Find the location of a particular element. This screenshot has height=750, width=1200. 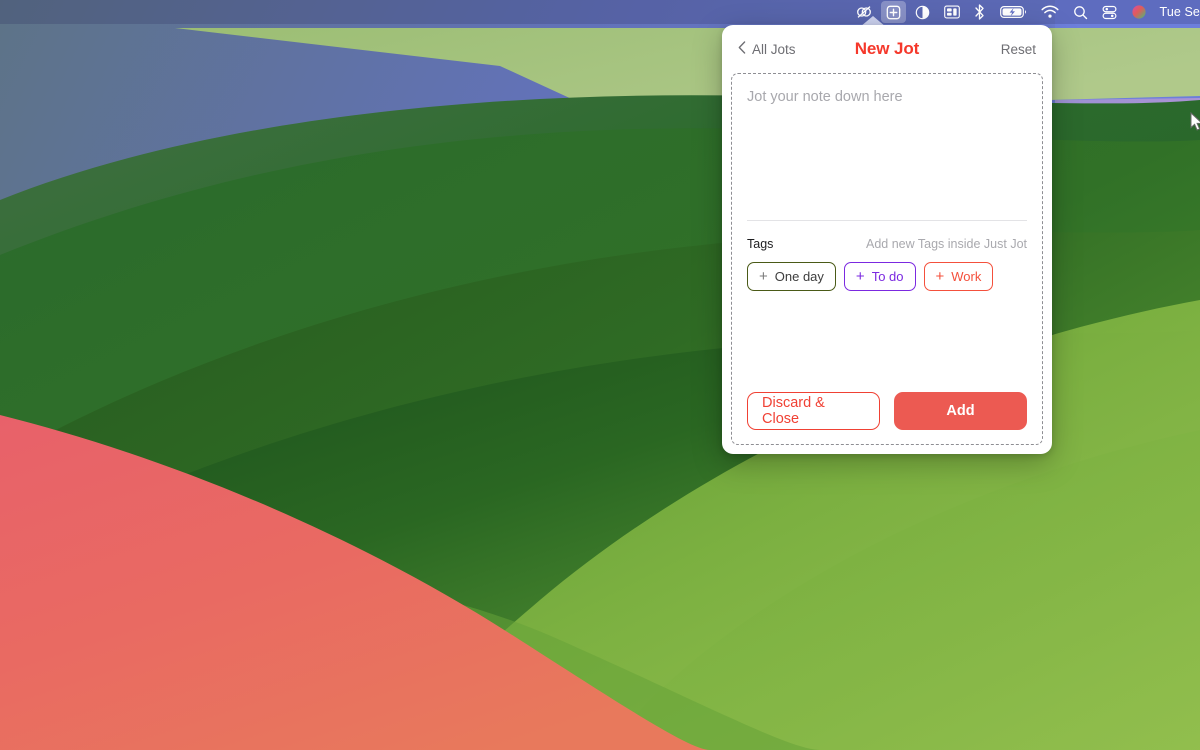

flex-spacer is located at coordinates (887, 341).